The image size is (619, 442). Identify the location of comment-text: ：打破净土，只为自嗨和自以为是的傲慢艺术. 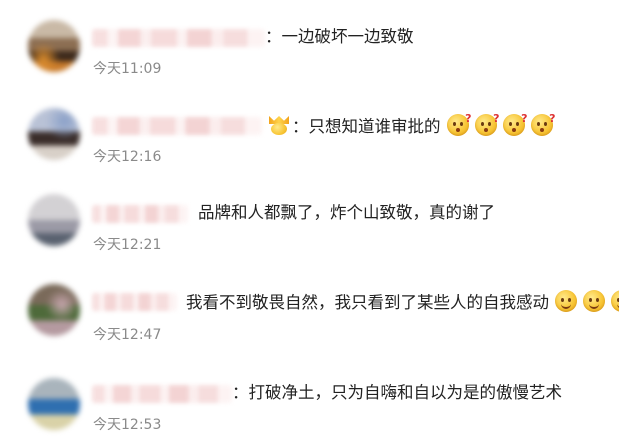
(397, 392).